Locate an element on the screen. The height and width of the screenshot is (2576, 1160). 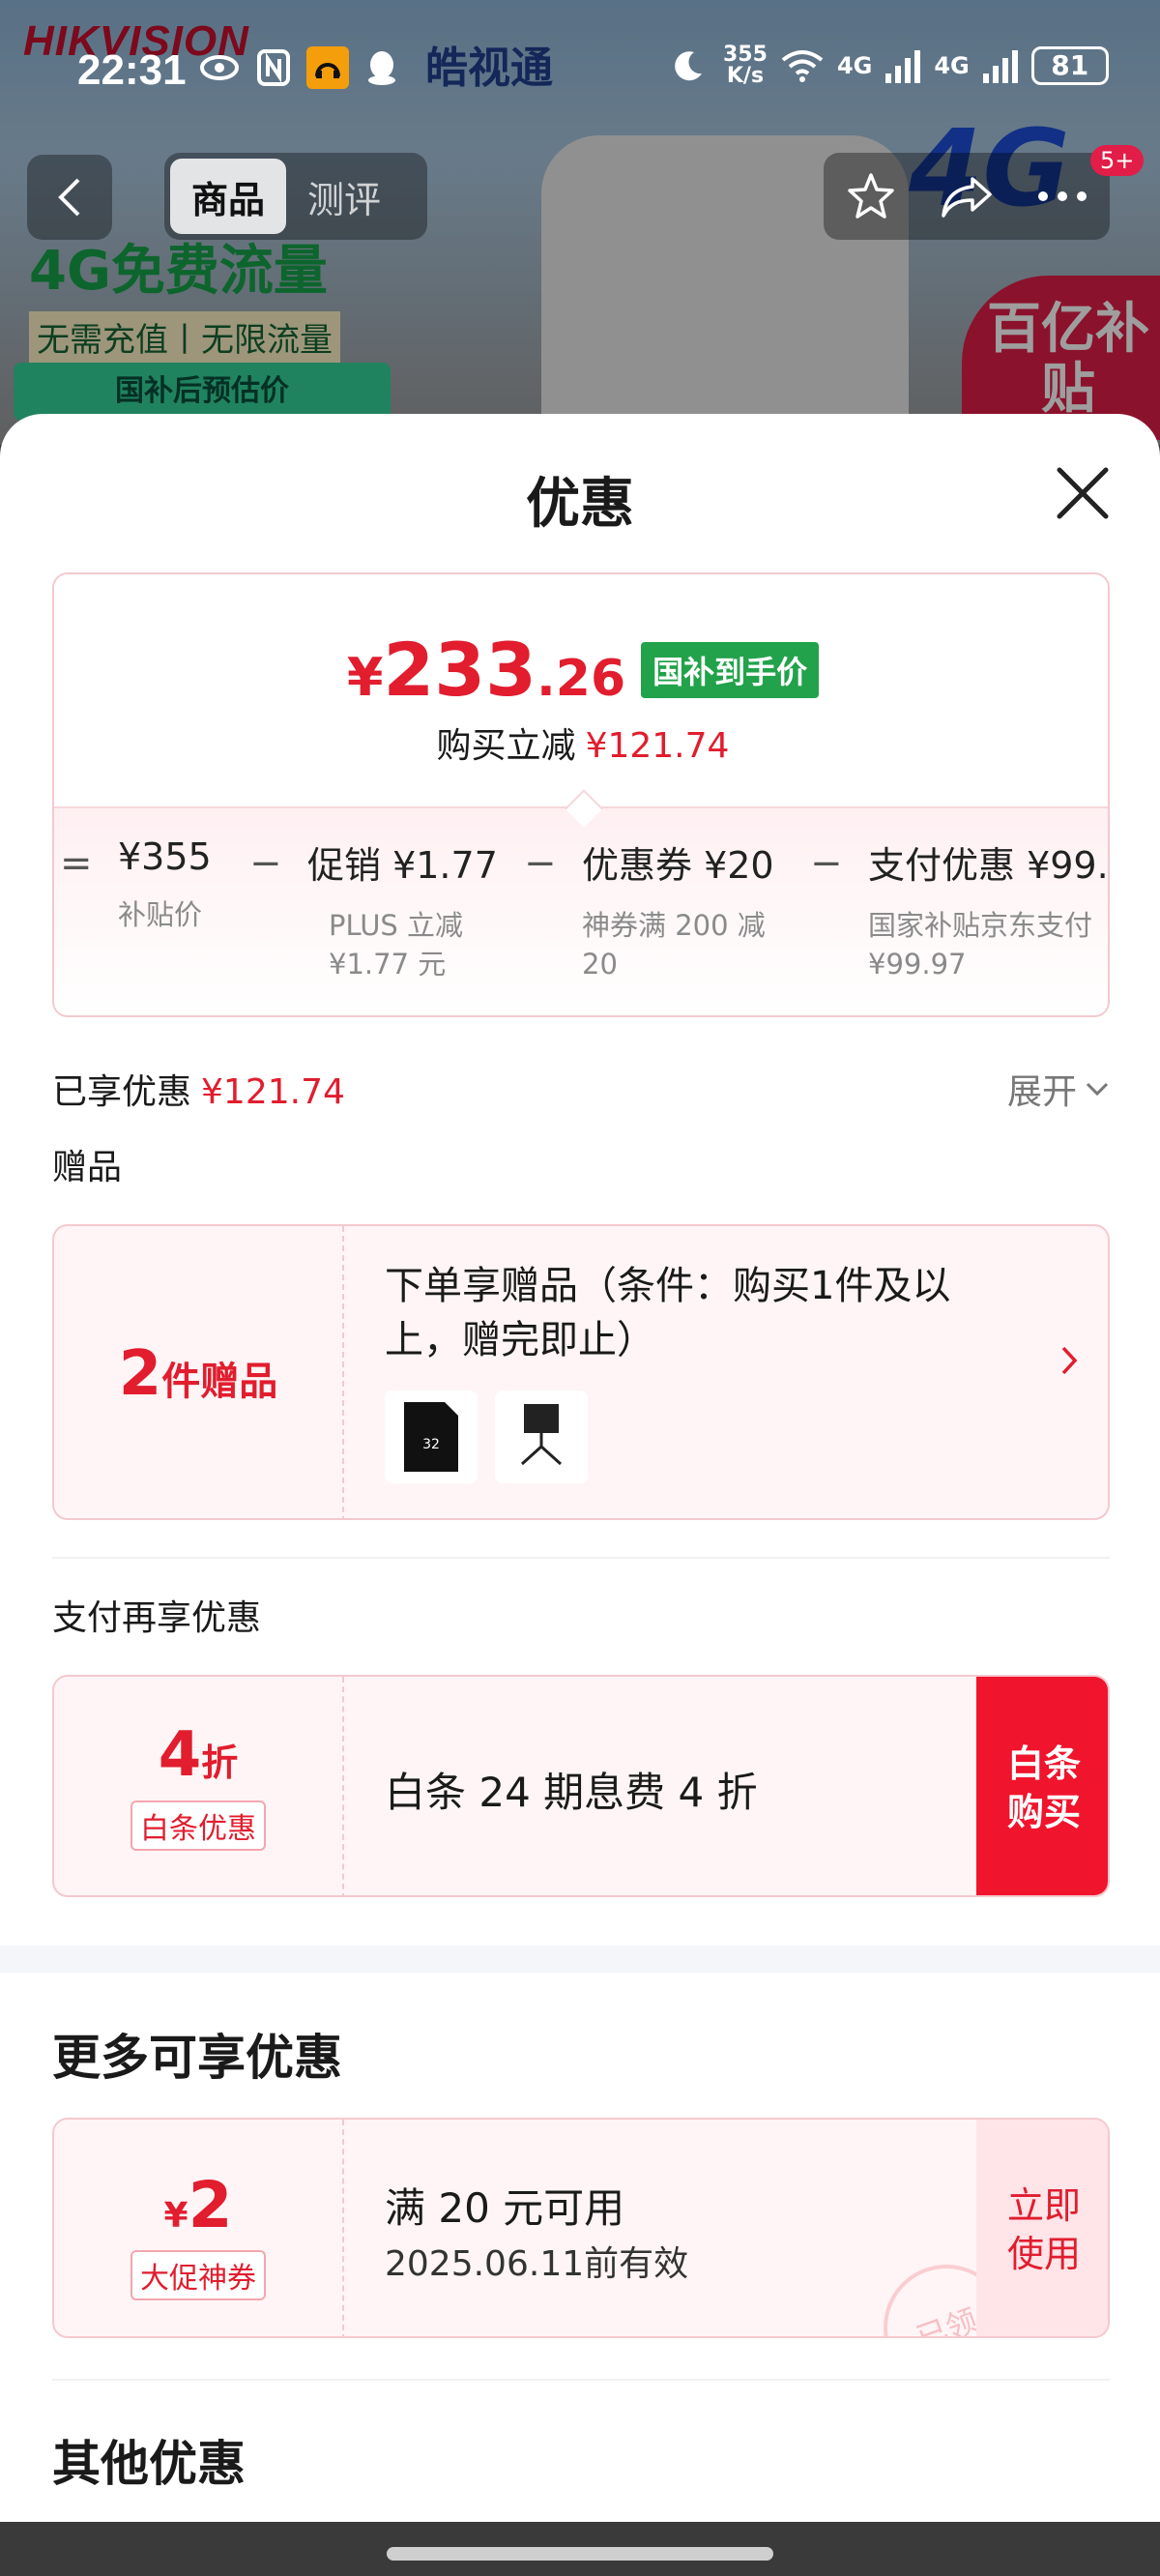
home-indicator is located at coordinates (580, 2554).